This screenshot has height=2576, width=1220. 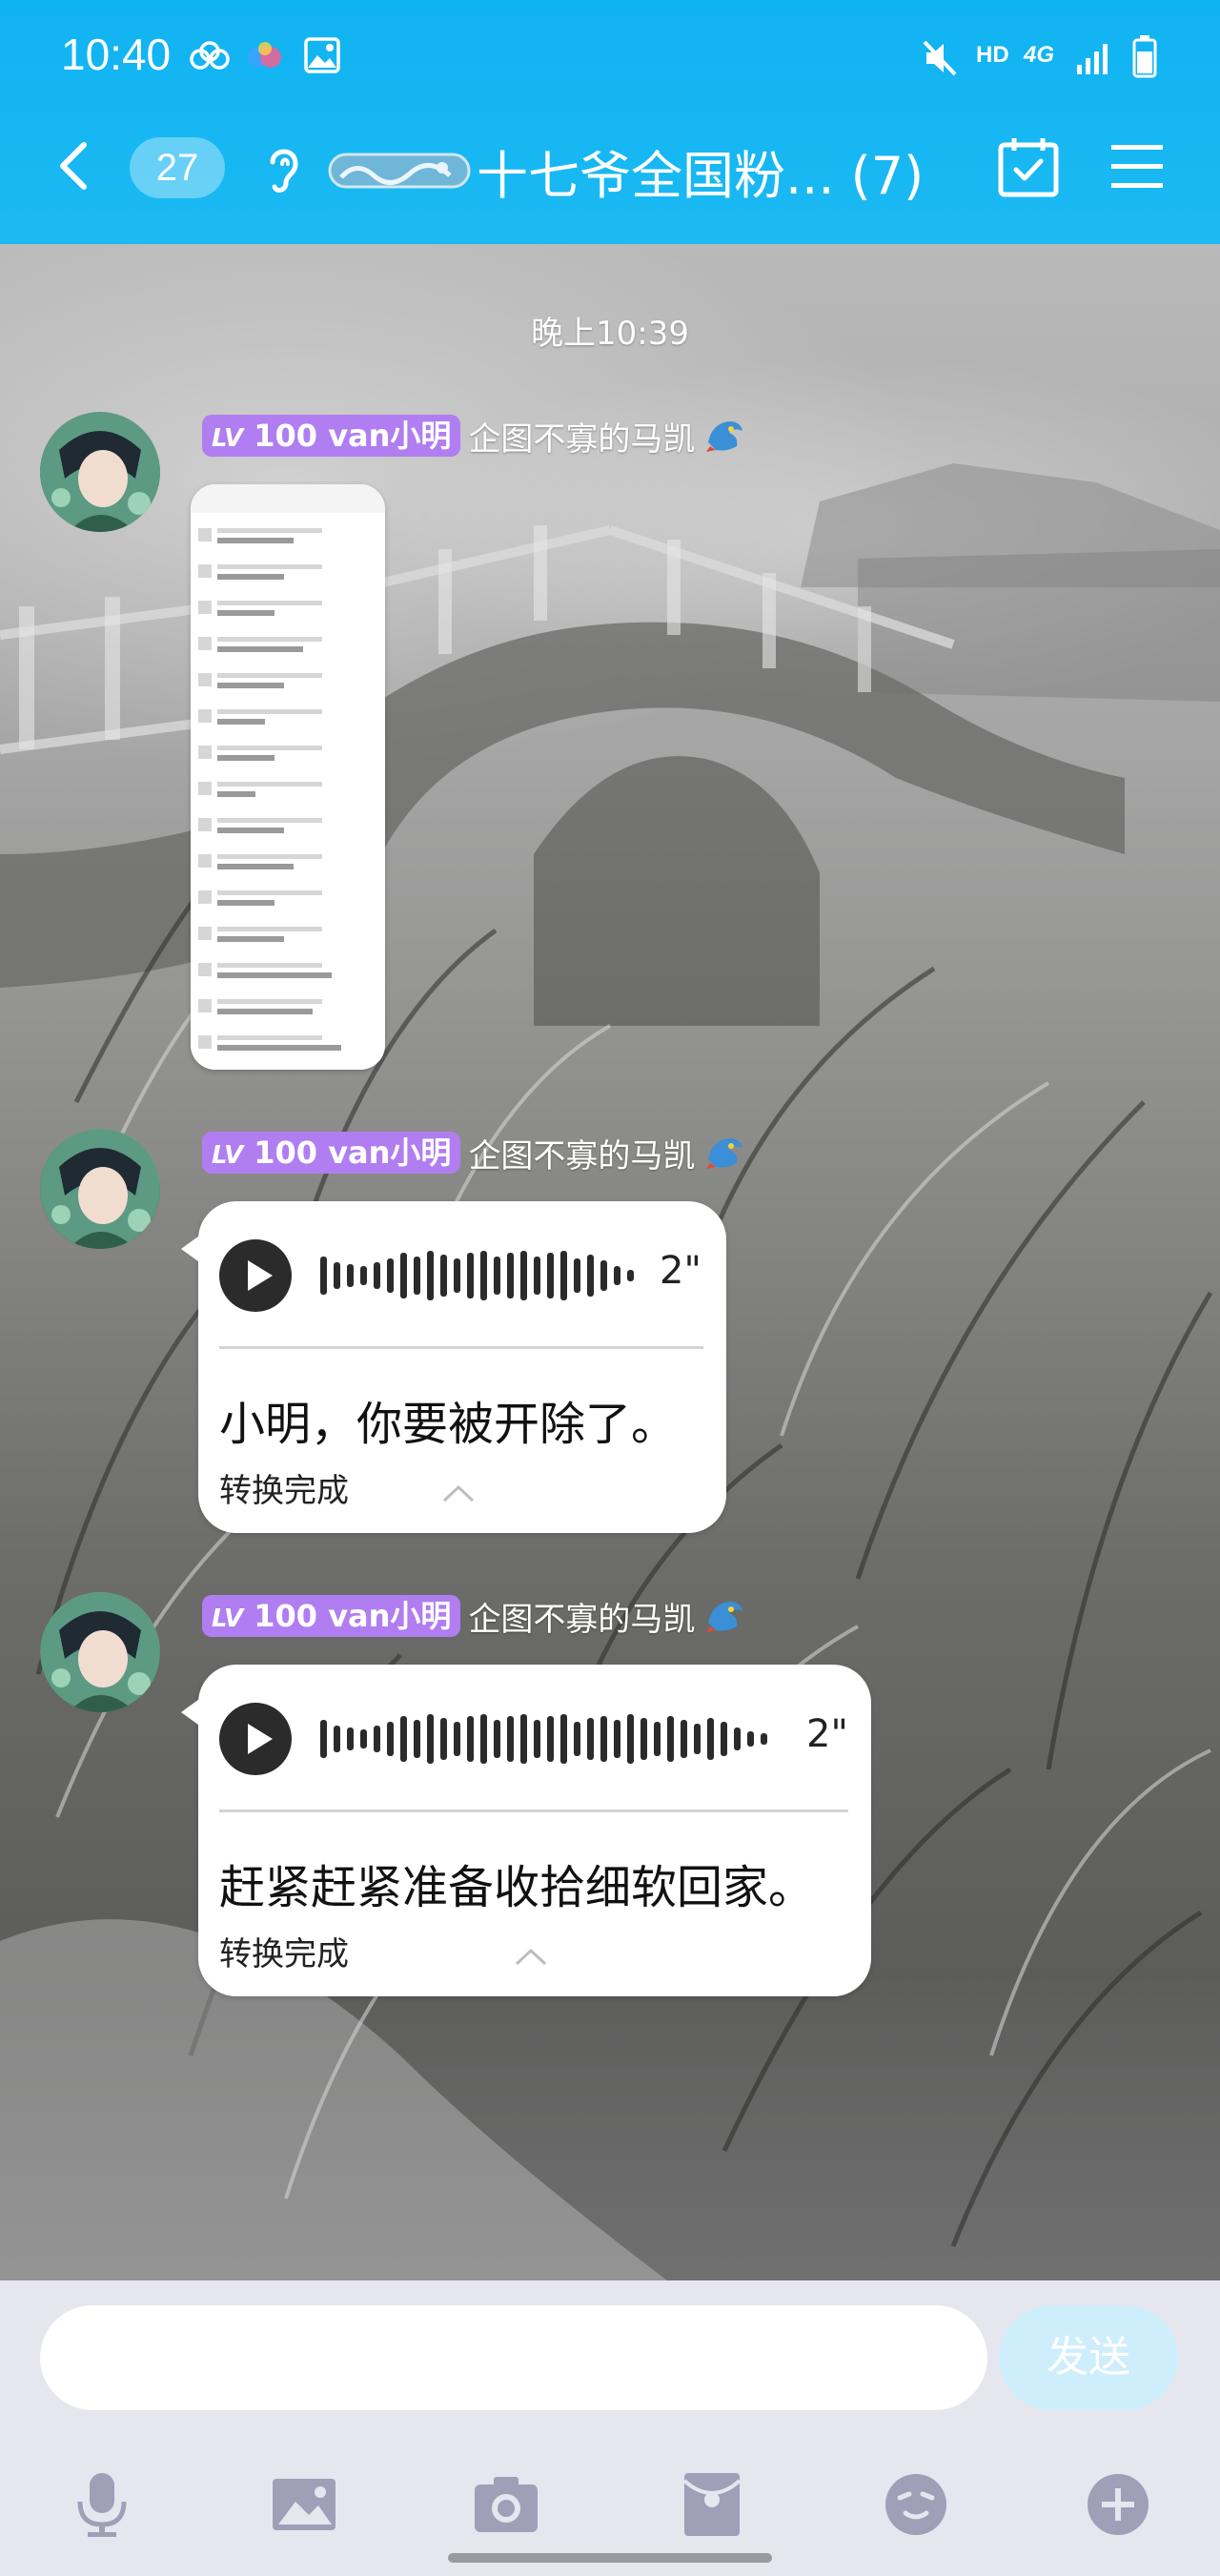 I want to click on red-packet-icon, so click(x=712, y=2504).